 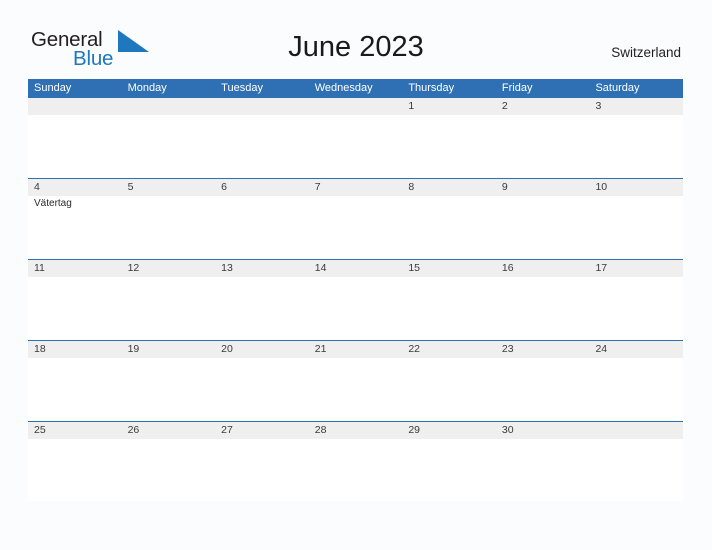 I want to click on day-cell: 24, so click(x=636, y=349).